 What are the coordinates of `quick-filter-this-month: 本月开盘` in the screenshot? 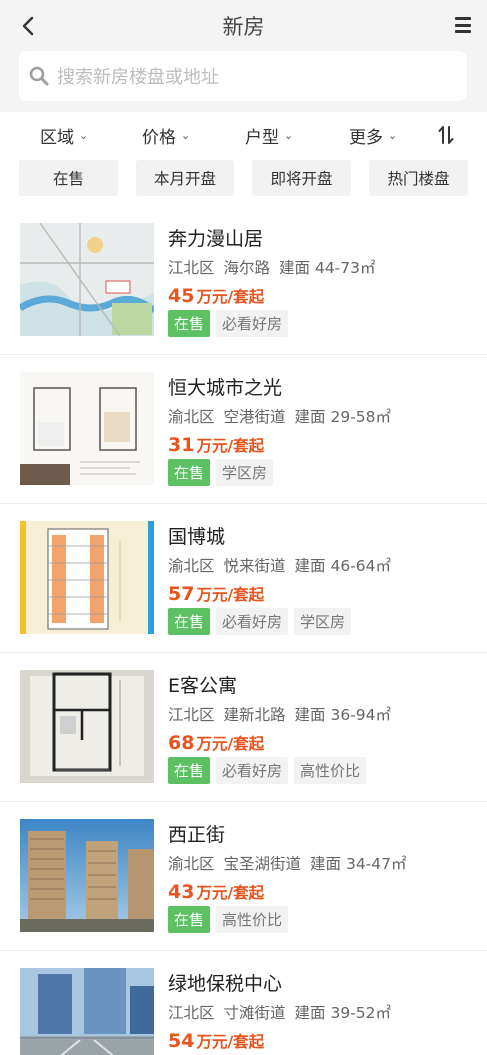 It's located at (185, 178).